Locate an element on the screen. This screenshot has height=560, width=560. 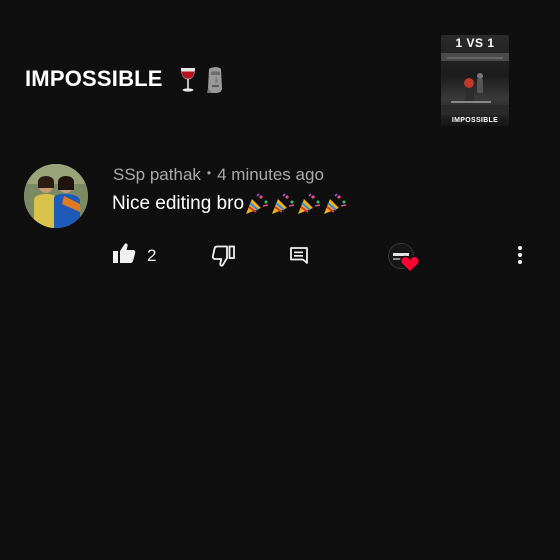
reply-button is located at coordinates (299, 258).